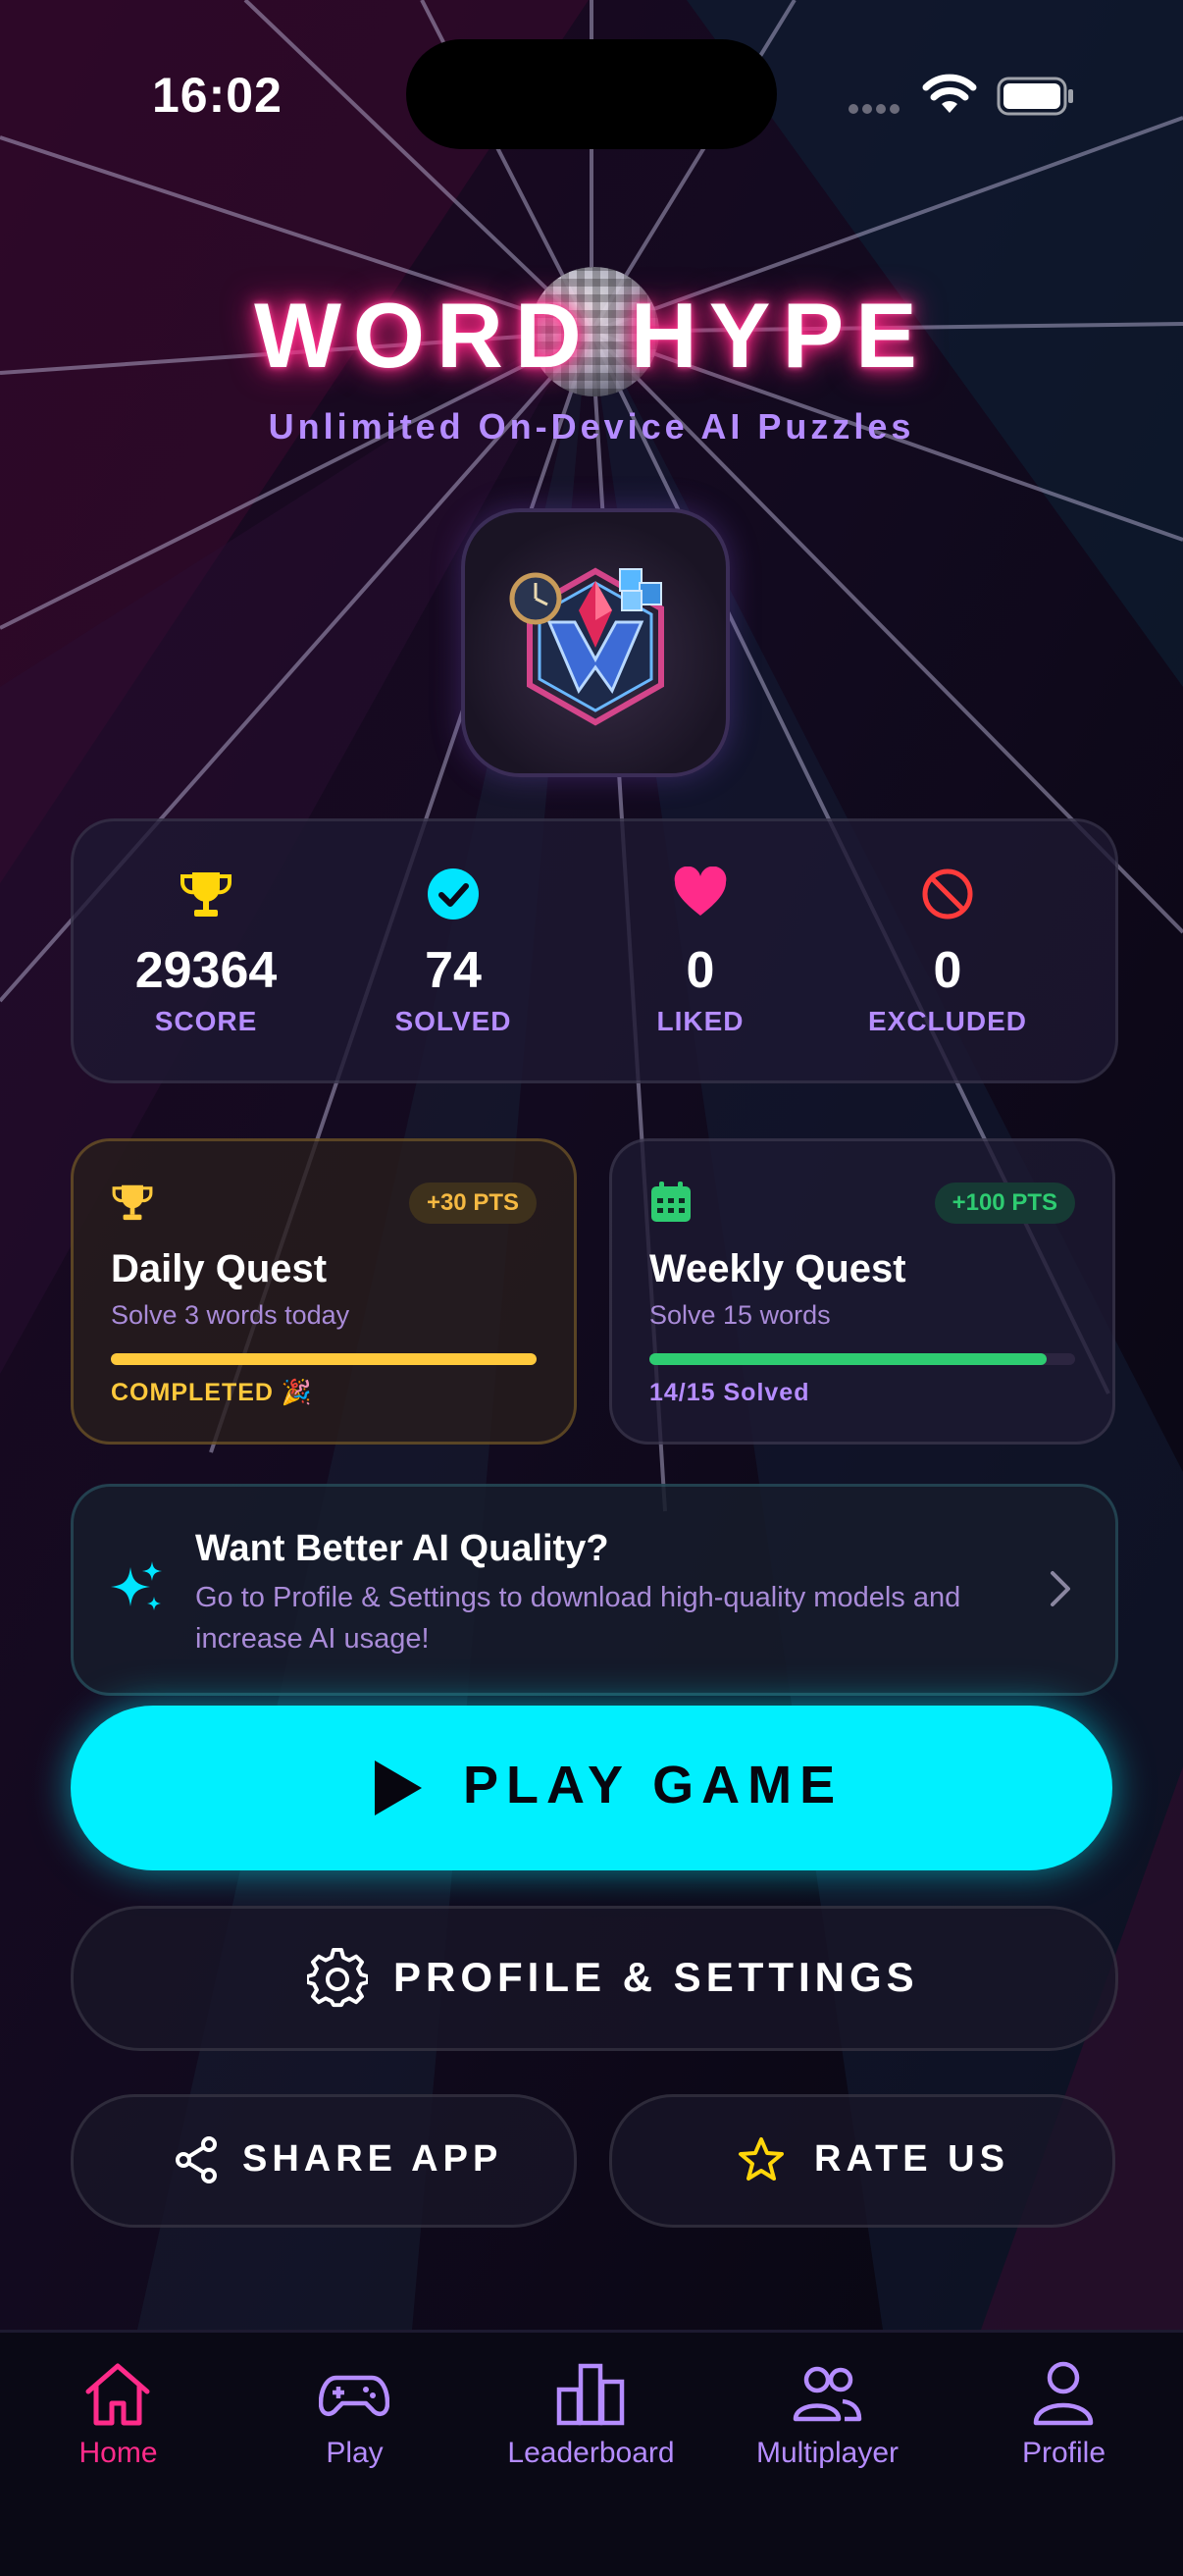 This screenshot has width=1183, height=2576. Describe the element at coordinates (1060, 1588) in the screenshot. I see `chevron-right-icon` at that location.